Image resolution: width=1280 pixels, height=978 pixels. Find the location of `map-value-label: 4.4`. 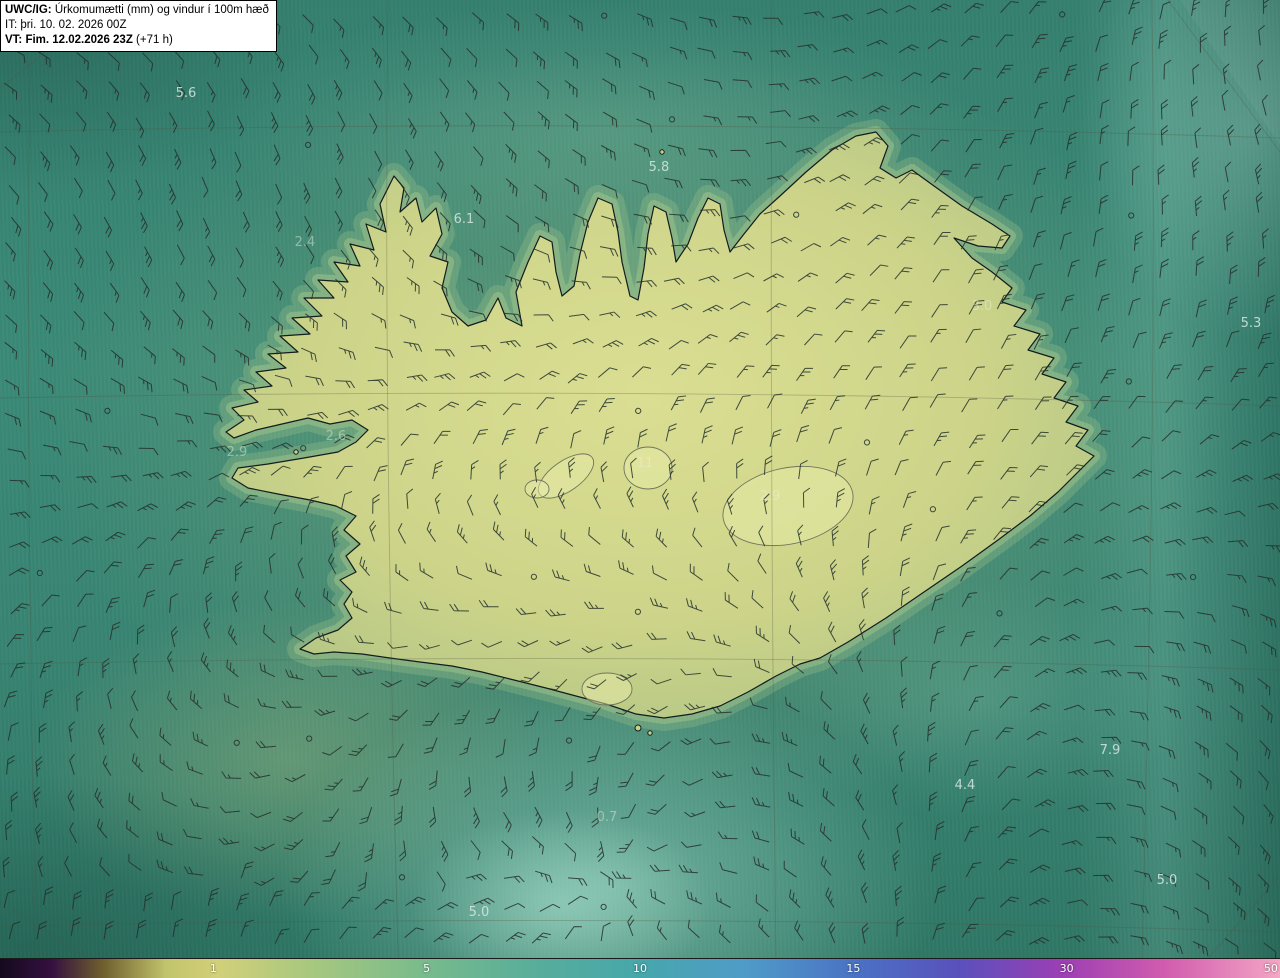

map-value-label: 4.4 is located at coordinates (965, 785).